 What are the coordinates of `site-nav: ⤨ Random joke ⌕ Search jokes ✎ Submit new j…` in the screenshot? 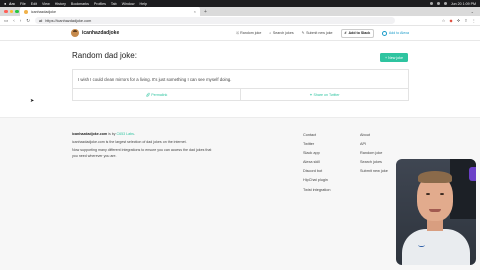 It's located at (322, 33).